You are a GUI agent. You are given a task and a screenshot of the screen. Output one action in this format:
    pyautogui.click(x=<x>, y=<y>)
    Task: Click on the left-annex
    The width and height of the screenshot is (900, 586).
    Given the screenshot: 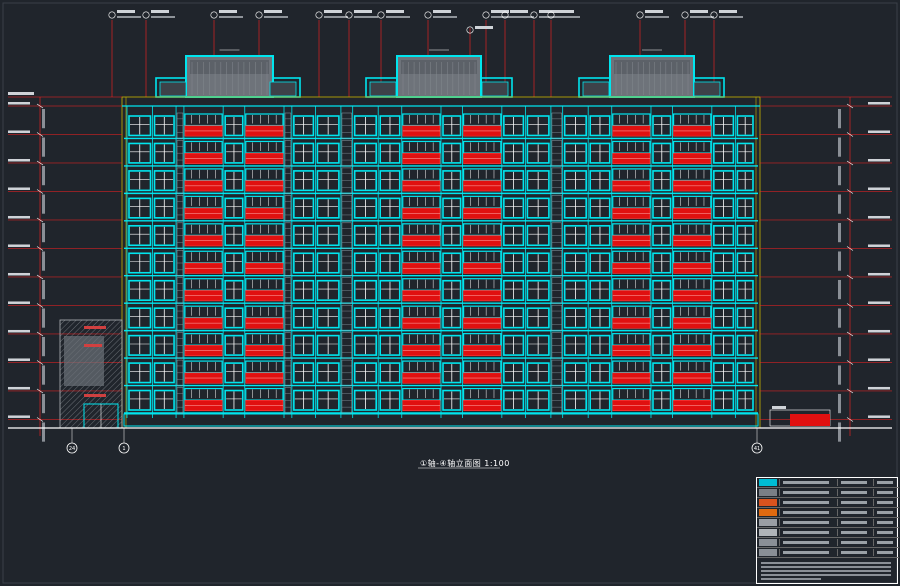 What is the action you would take?
    pyautogui.click(x=91, y=374)
    